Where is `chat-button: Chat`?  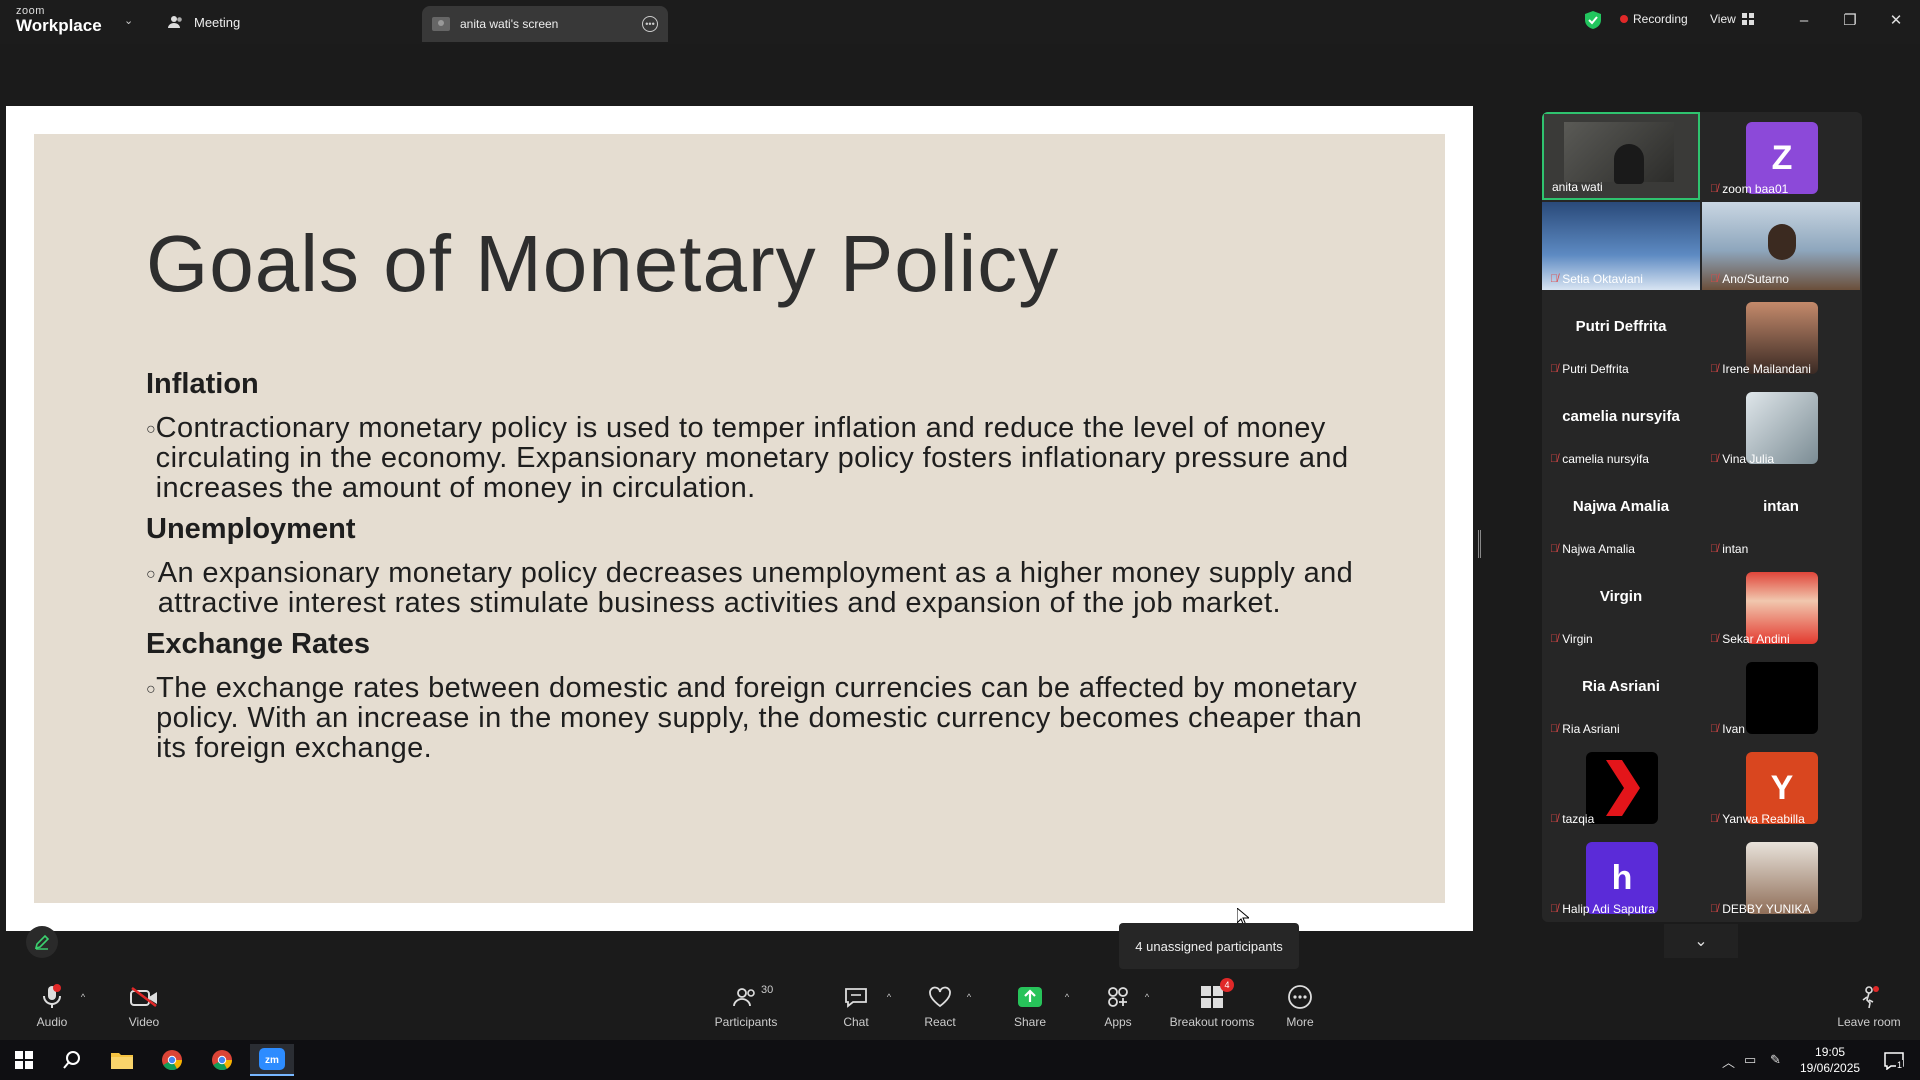 chat-button: Chat is located at coordinates (856, 1005).